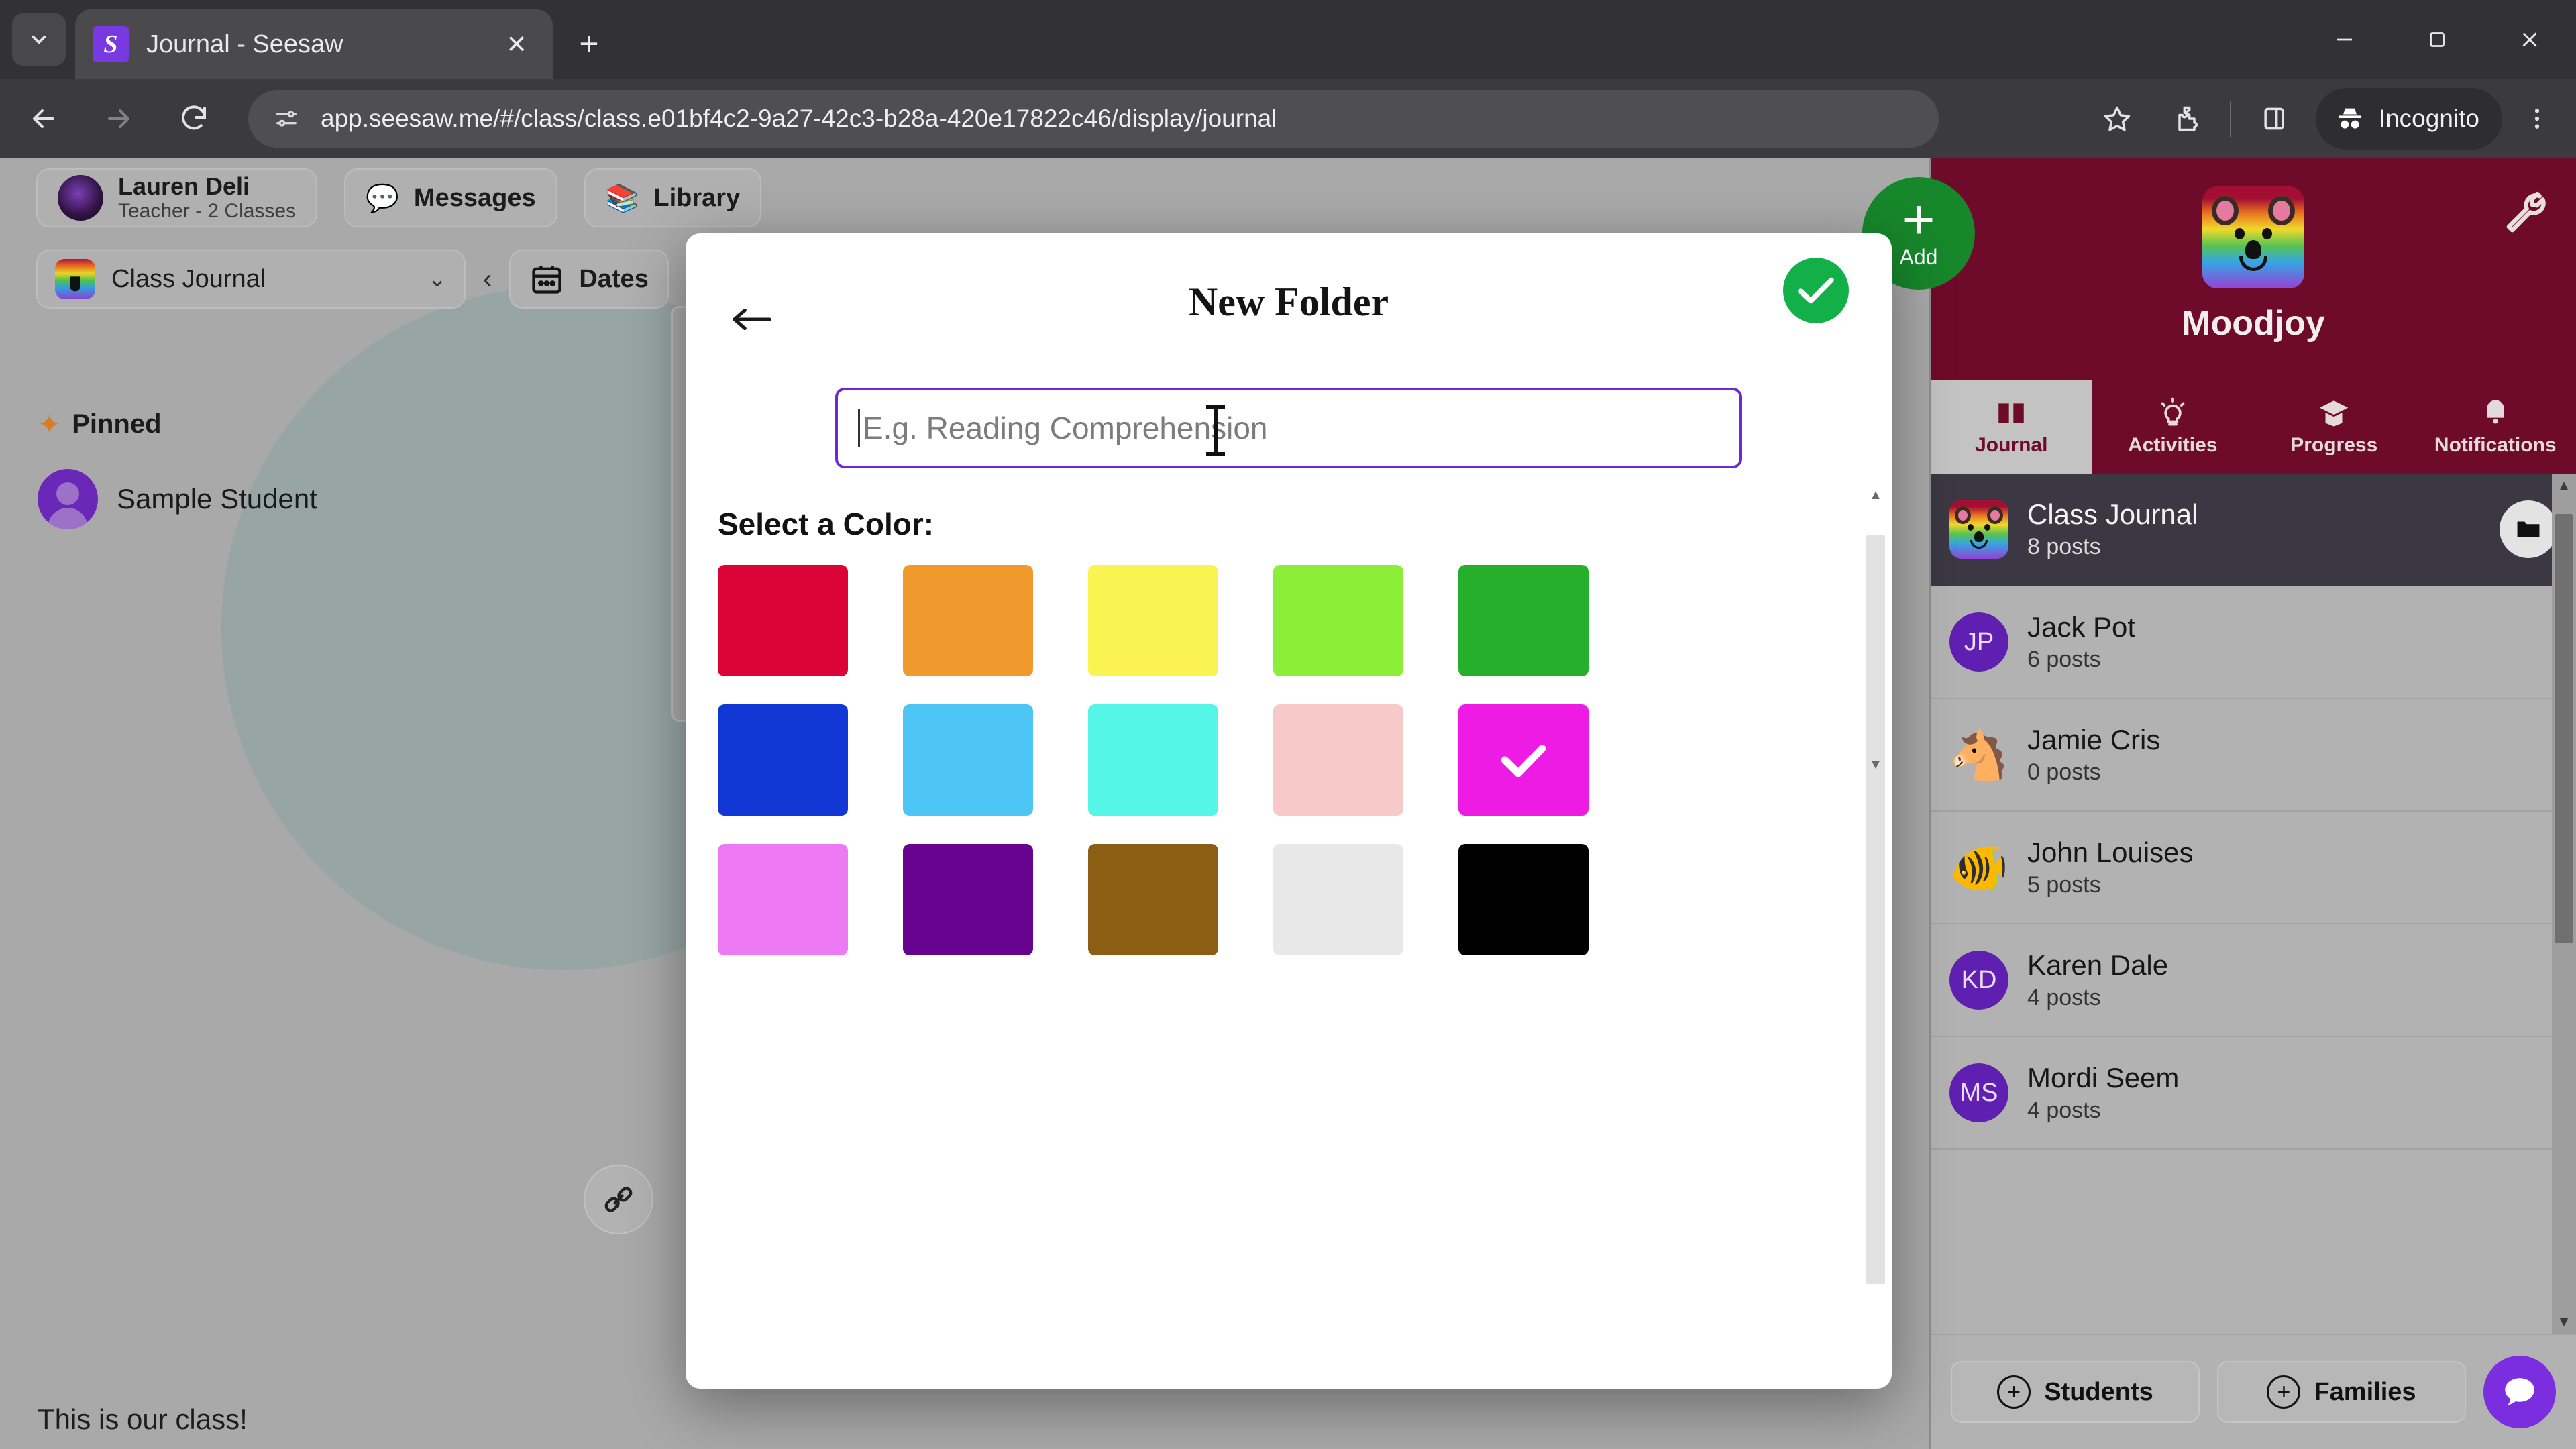 The image size is (2576, 1449). I want to click on color-swatch-pink, so click(1338, 760).